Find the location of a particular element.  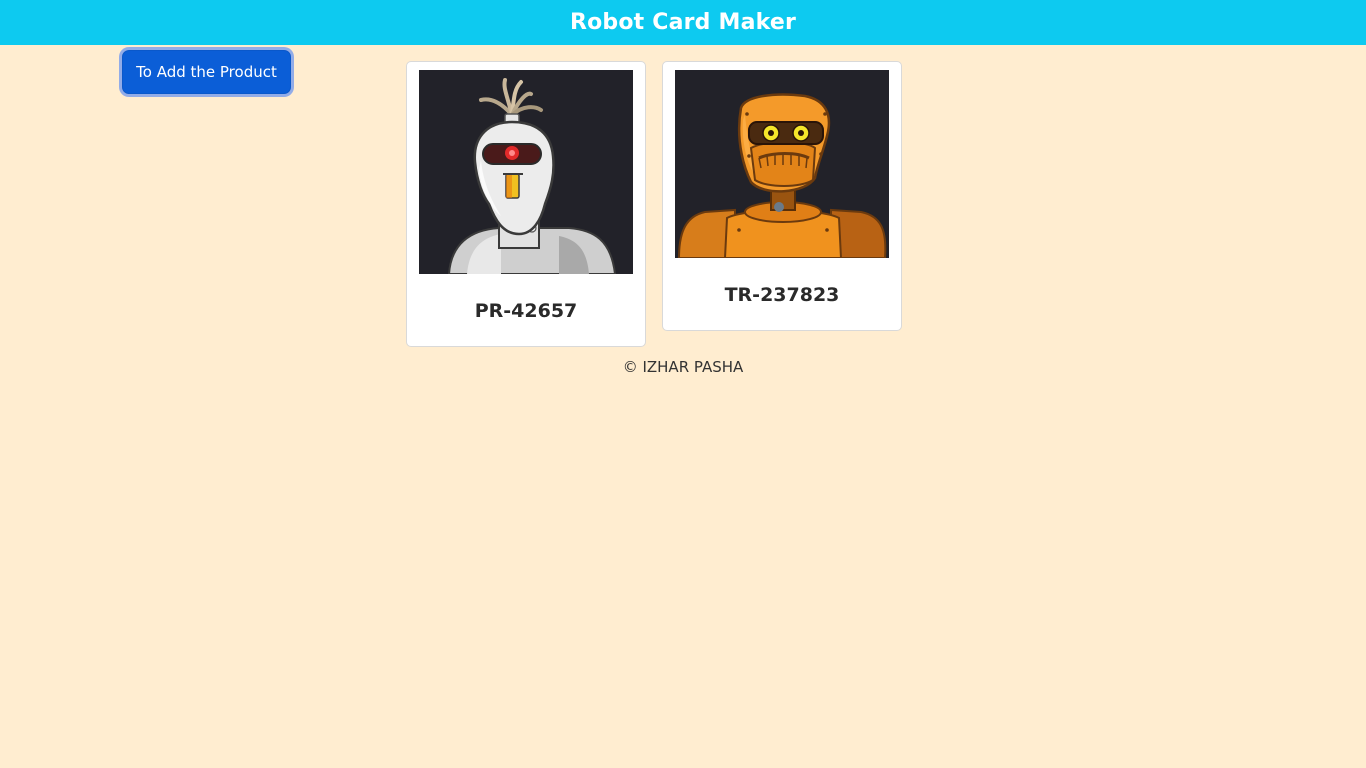

app-title: Robot Card Maker is located at coordinates (683, 22).